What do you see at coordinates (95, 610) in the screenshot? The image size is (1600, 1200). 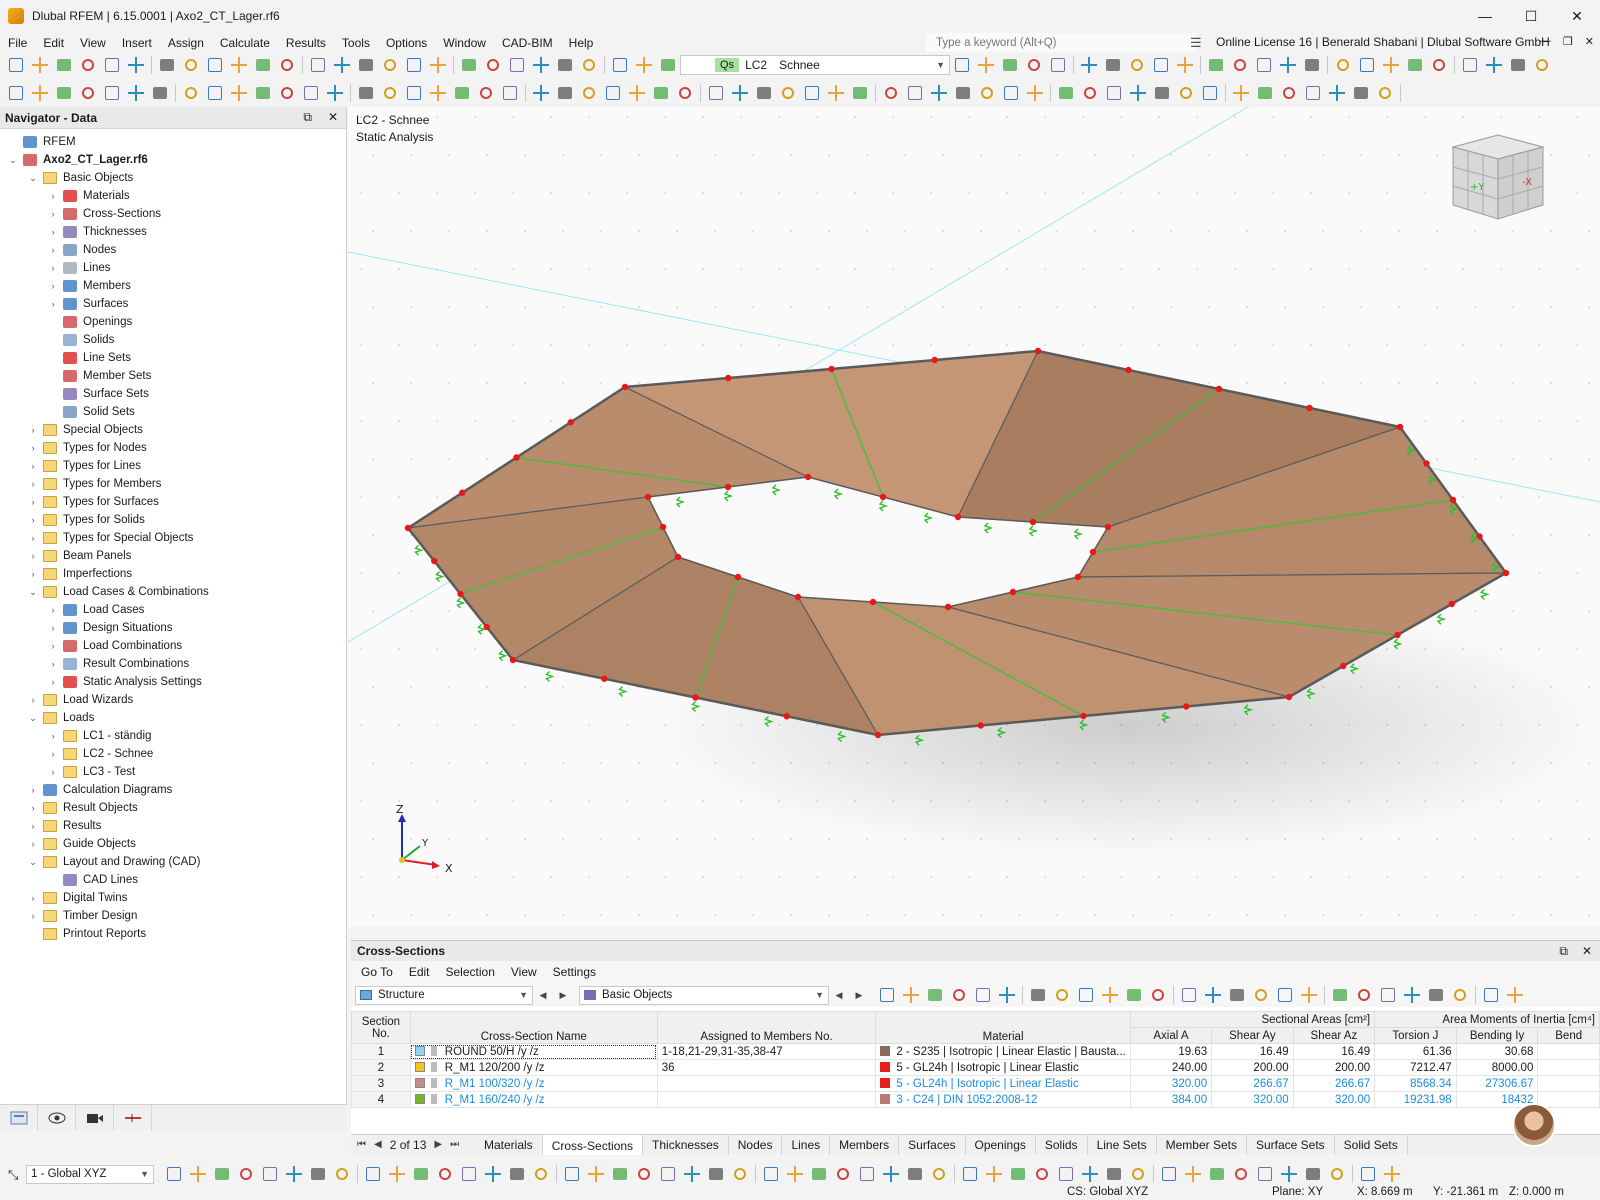 I see `tree-item-load-cases: › Load Cases` at bounding box center [95, 610].